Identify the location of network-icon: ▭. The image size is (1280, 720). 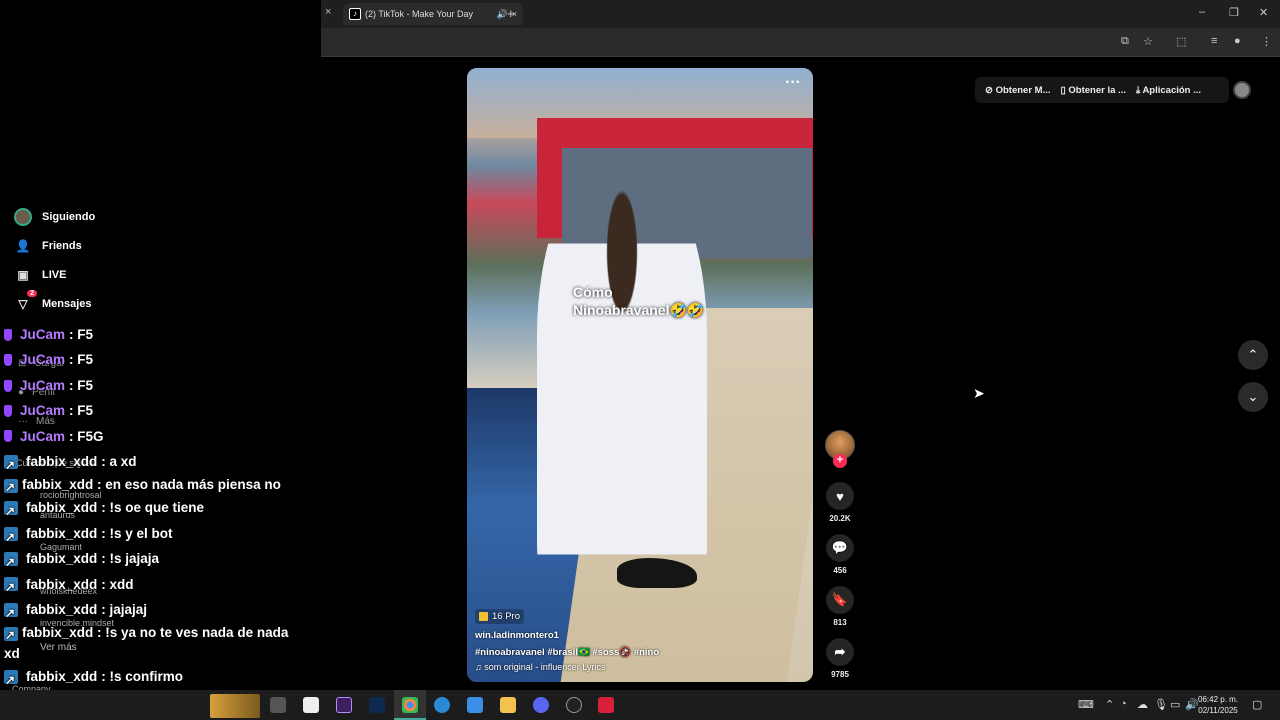
(1175, 704).